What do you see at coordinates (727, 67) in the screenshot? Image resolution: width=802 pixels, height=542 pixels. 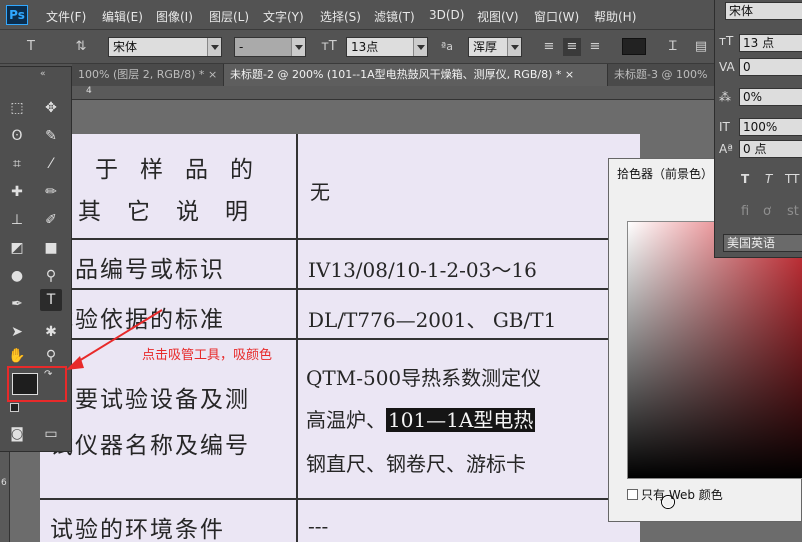 I see `kerning-icon: VA` at bounding box center [727, 67].